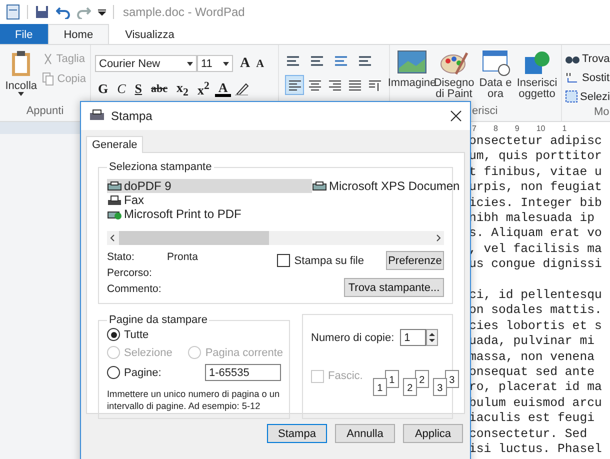  What do you see at coordinates (121, 258) in the screenshot?
I see `status-label: Stato:` at bounding box center [121, 258].